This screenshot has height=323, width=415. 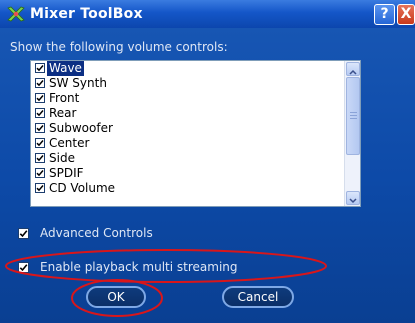 I want to click on chevron-down-icon, so click(x=353, y=201).